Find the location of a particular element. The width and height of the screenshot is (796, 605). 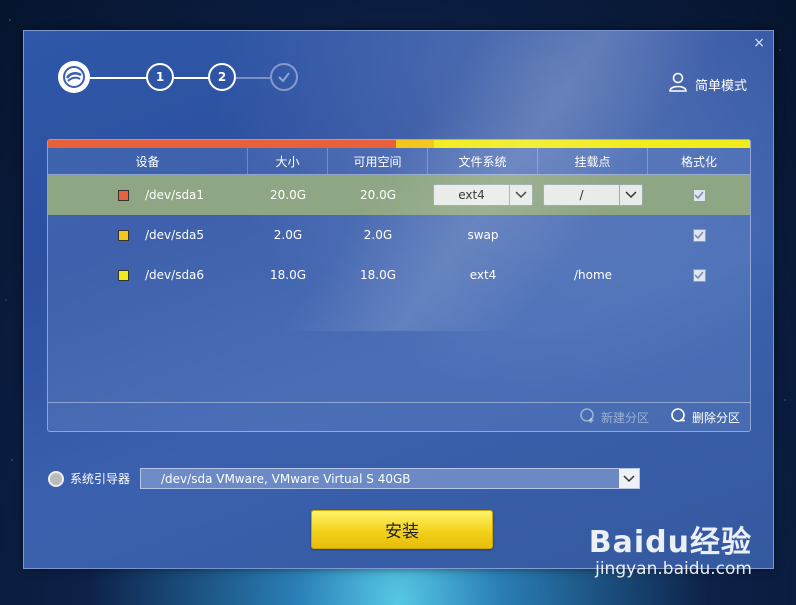

partition-free: 20.0G is located at coordinates (378, 195).